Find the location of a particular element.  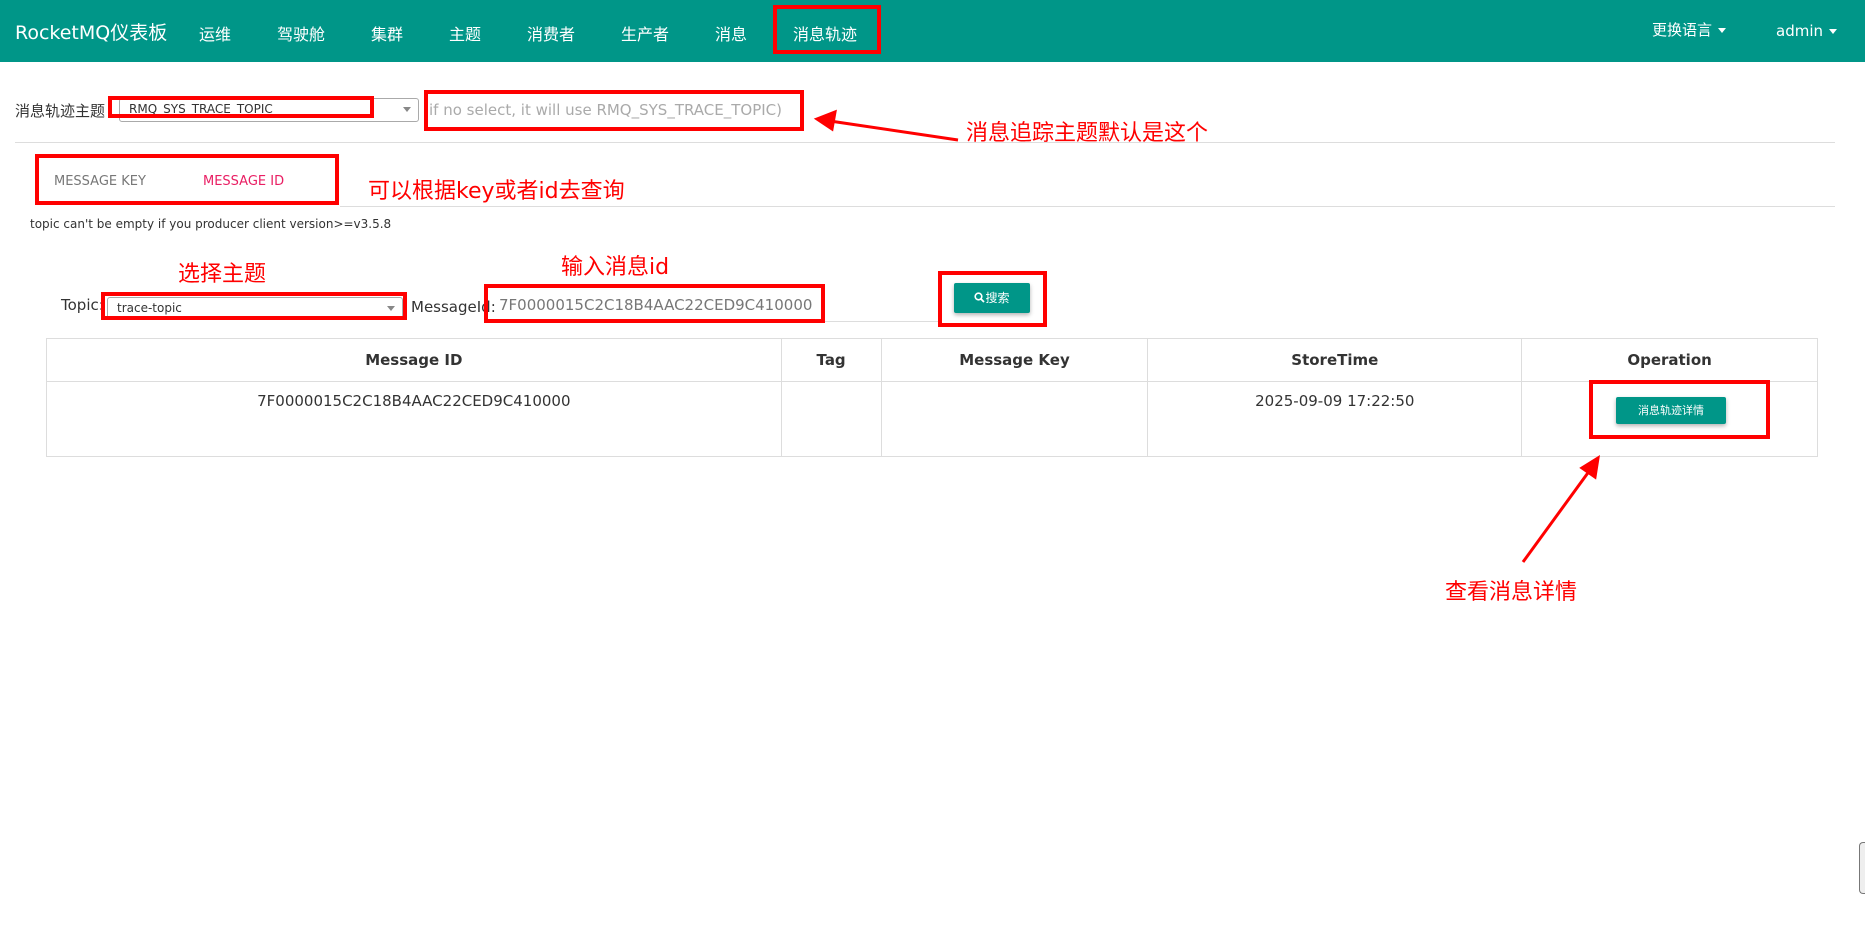

annotation-trace-default: 消息追踪主题默认是这个 is located at coordinates (1087, 133).